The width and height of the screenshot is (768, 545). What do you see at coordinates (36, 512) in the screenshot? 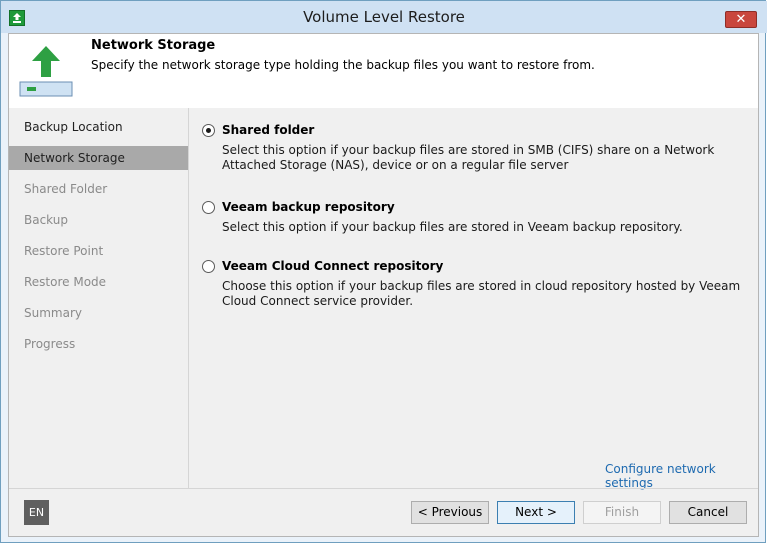
I see `language-indicator: EN` at bounding box center [36, 512].